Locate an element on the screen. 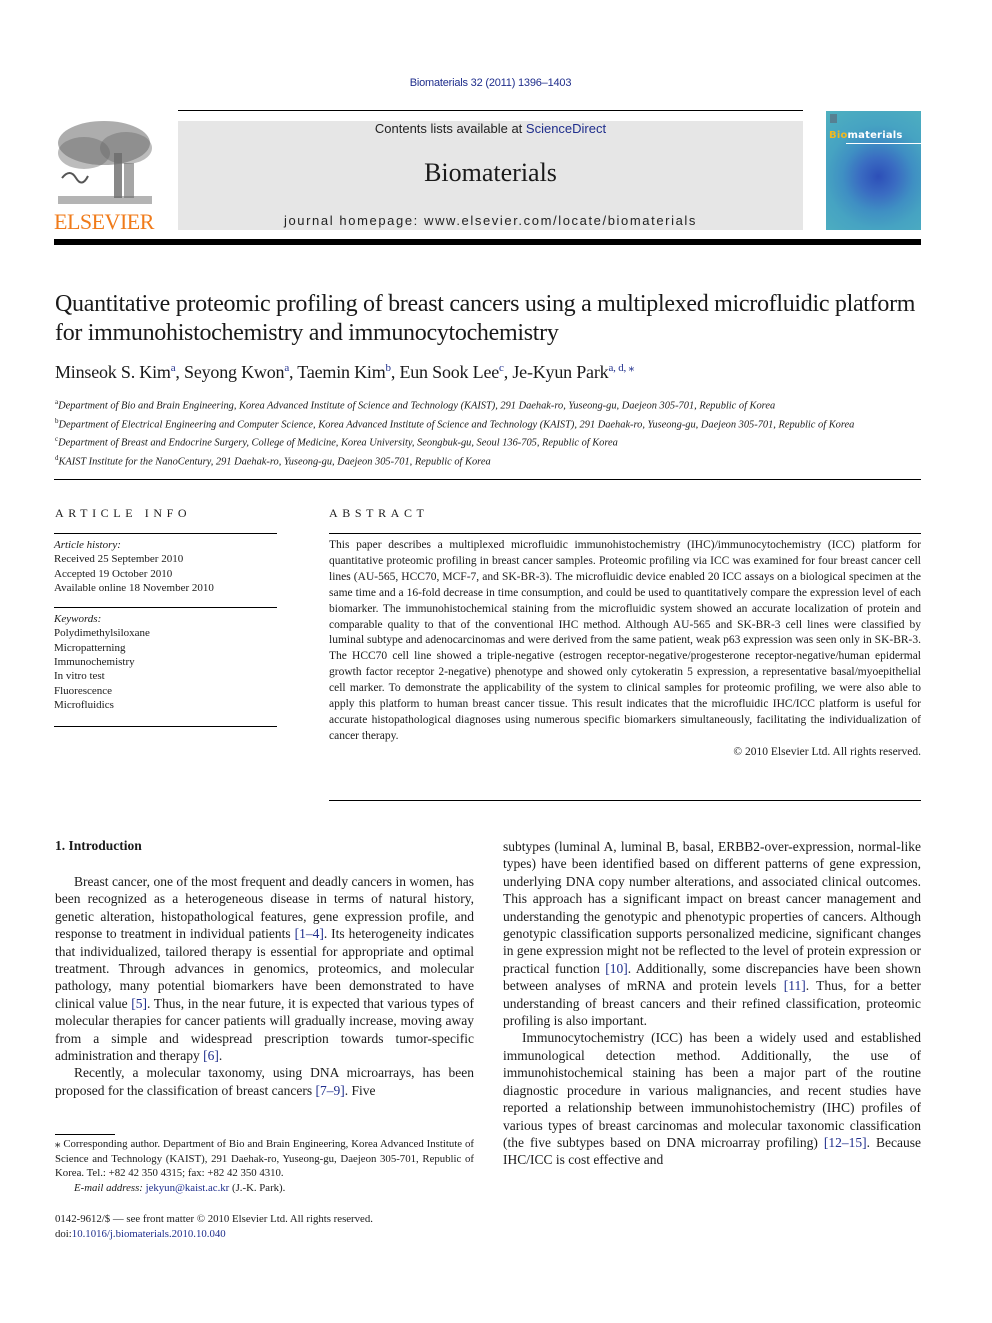 Image resolution: width=992 pixels, height=1323 pixels. keyword-item: Microfluidics is located at coordinates (84, 704).